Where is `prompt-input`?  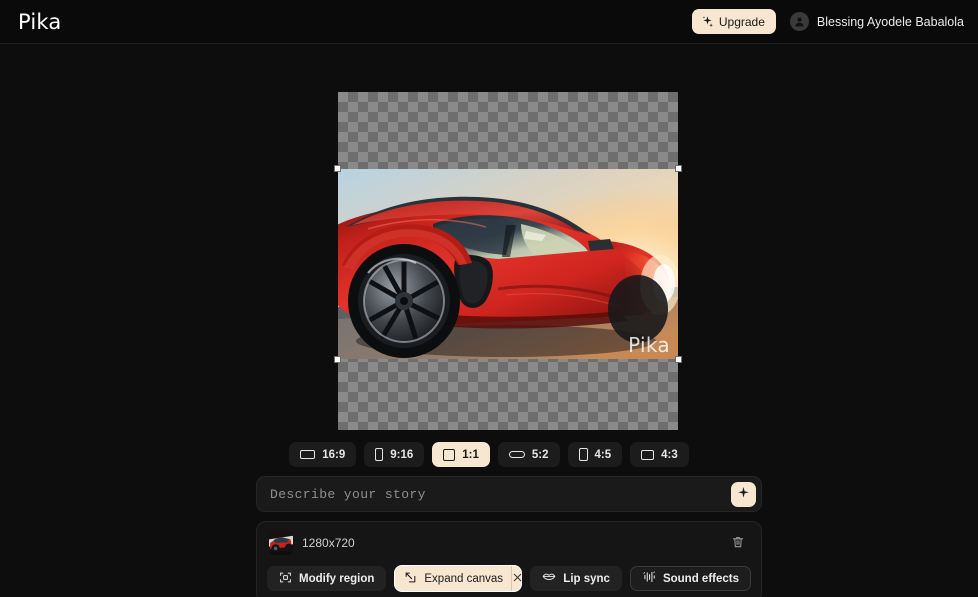 prompt-input is located at coordinates (500, 494).